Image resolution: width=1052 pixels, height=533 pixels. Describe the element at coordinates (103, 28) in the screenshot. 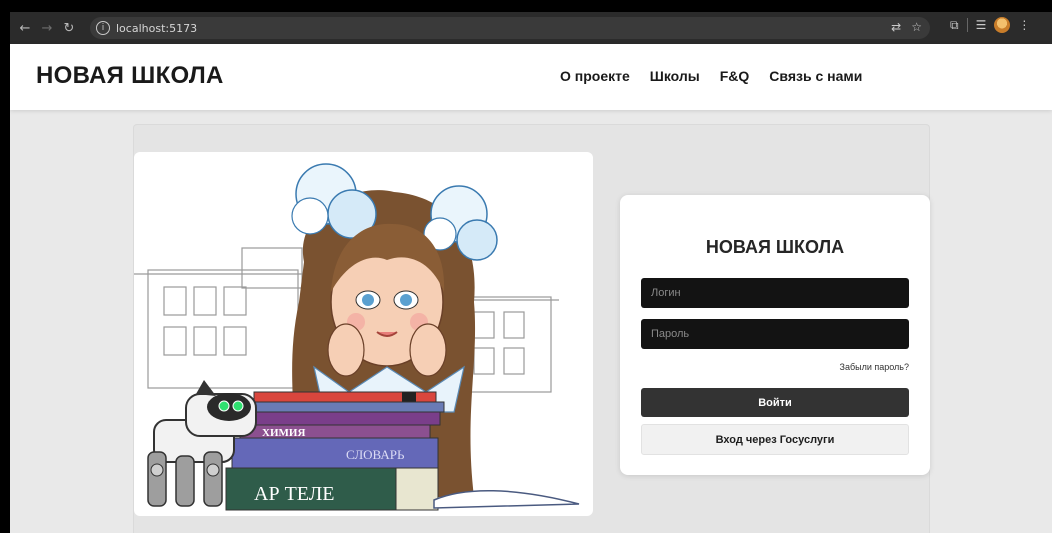

I see `site-info-icon: i` at that location.